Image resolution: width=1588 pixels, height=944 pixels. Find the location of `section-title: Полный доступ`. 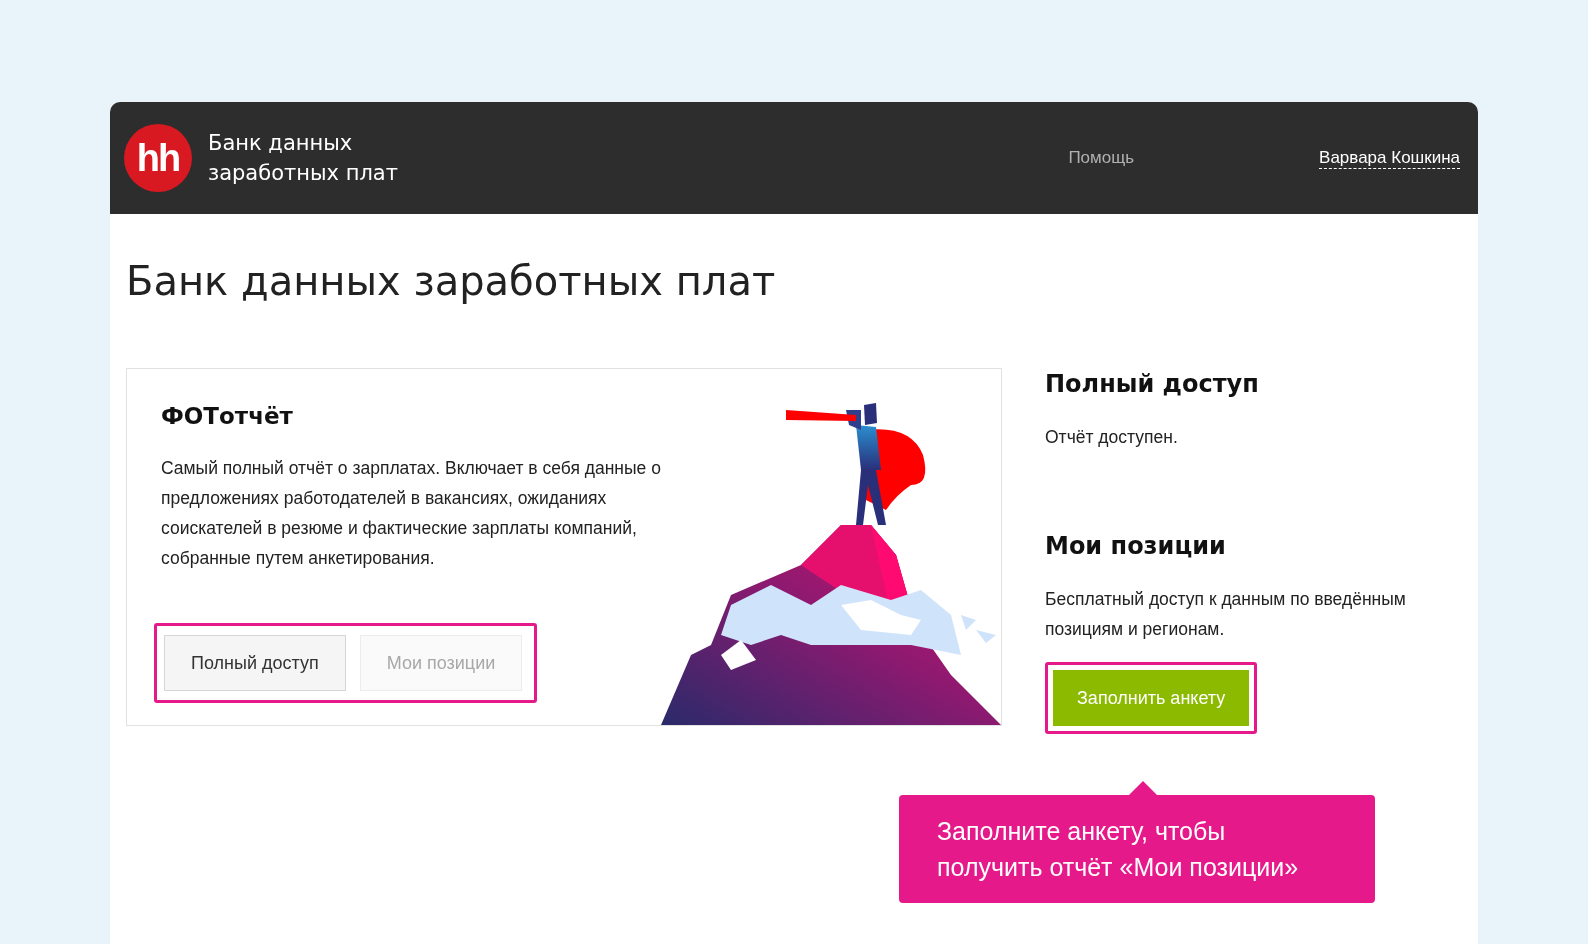

section-title: Полный доступ is located at coordinates (1152, 384).